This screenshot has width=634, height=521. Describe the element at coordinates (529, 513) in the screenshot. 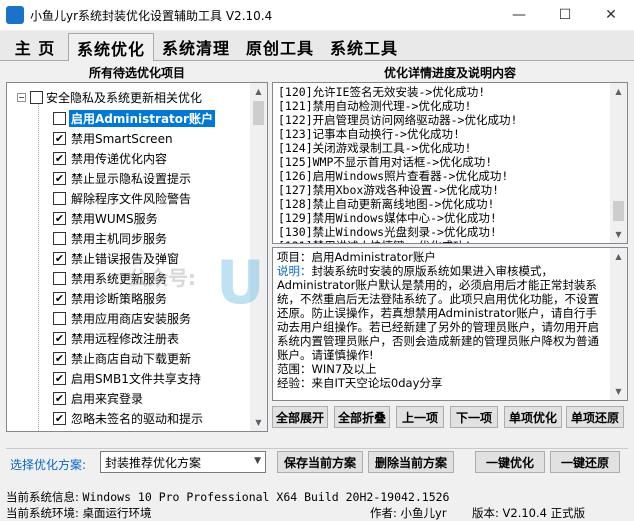

I see `version-text: 版本: V2.10.4 正式版` at that location.